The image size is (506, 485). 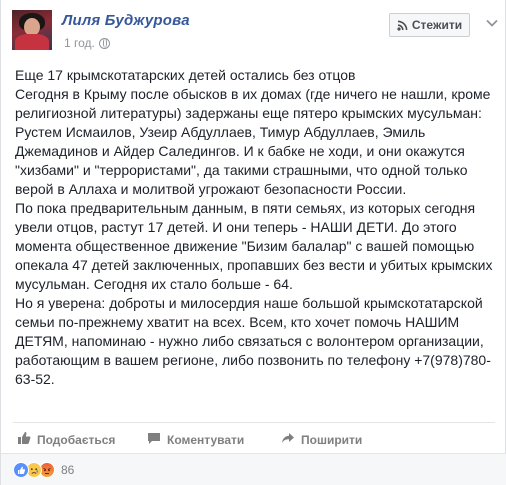 I want to click on comment-button: Коментувати, so click(x=195, y=439).